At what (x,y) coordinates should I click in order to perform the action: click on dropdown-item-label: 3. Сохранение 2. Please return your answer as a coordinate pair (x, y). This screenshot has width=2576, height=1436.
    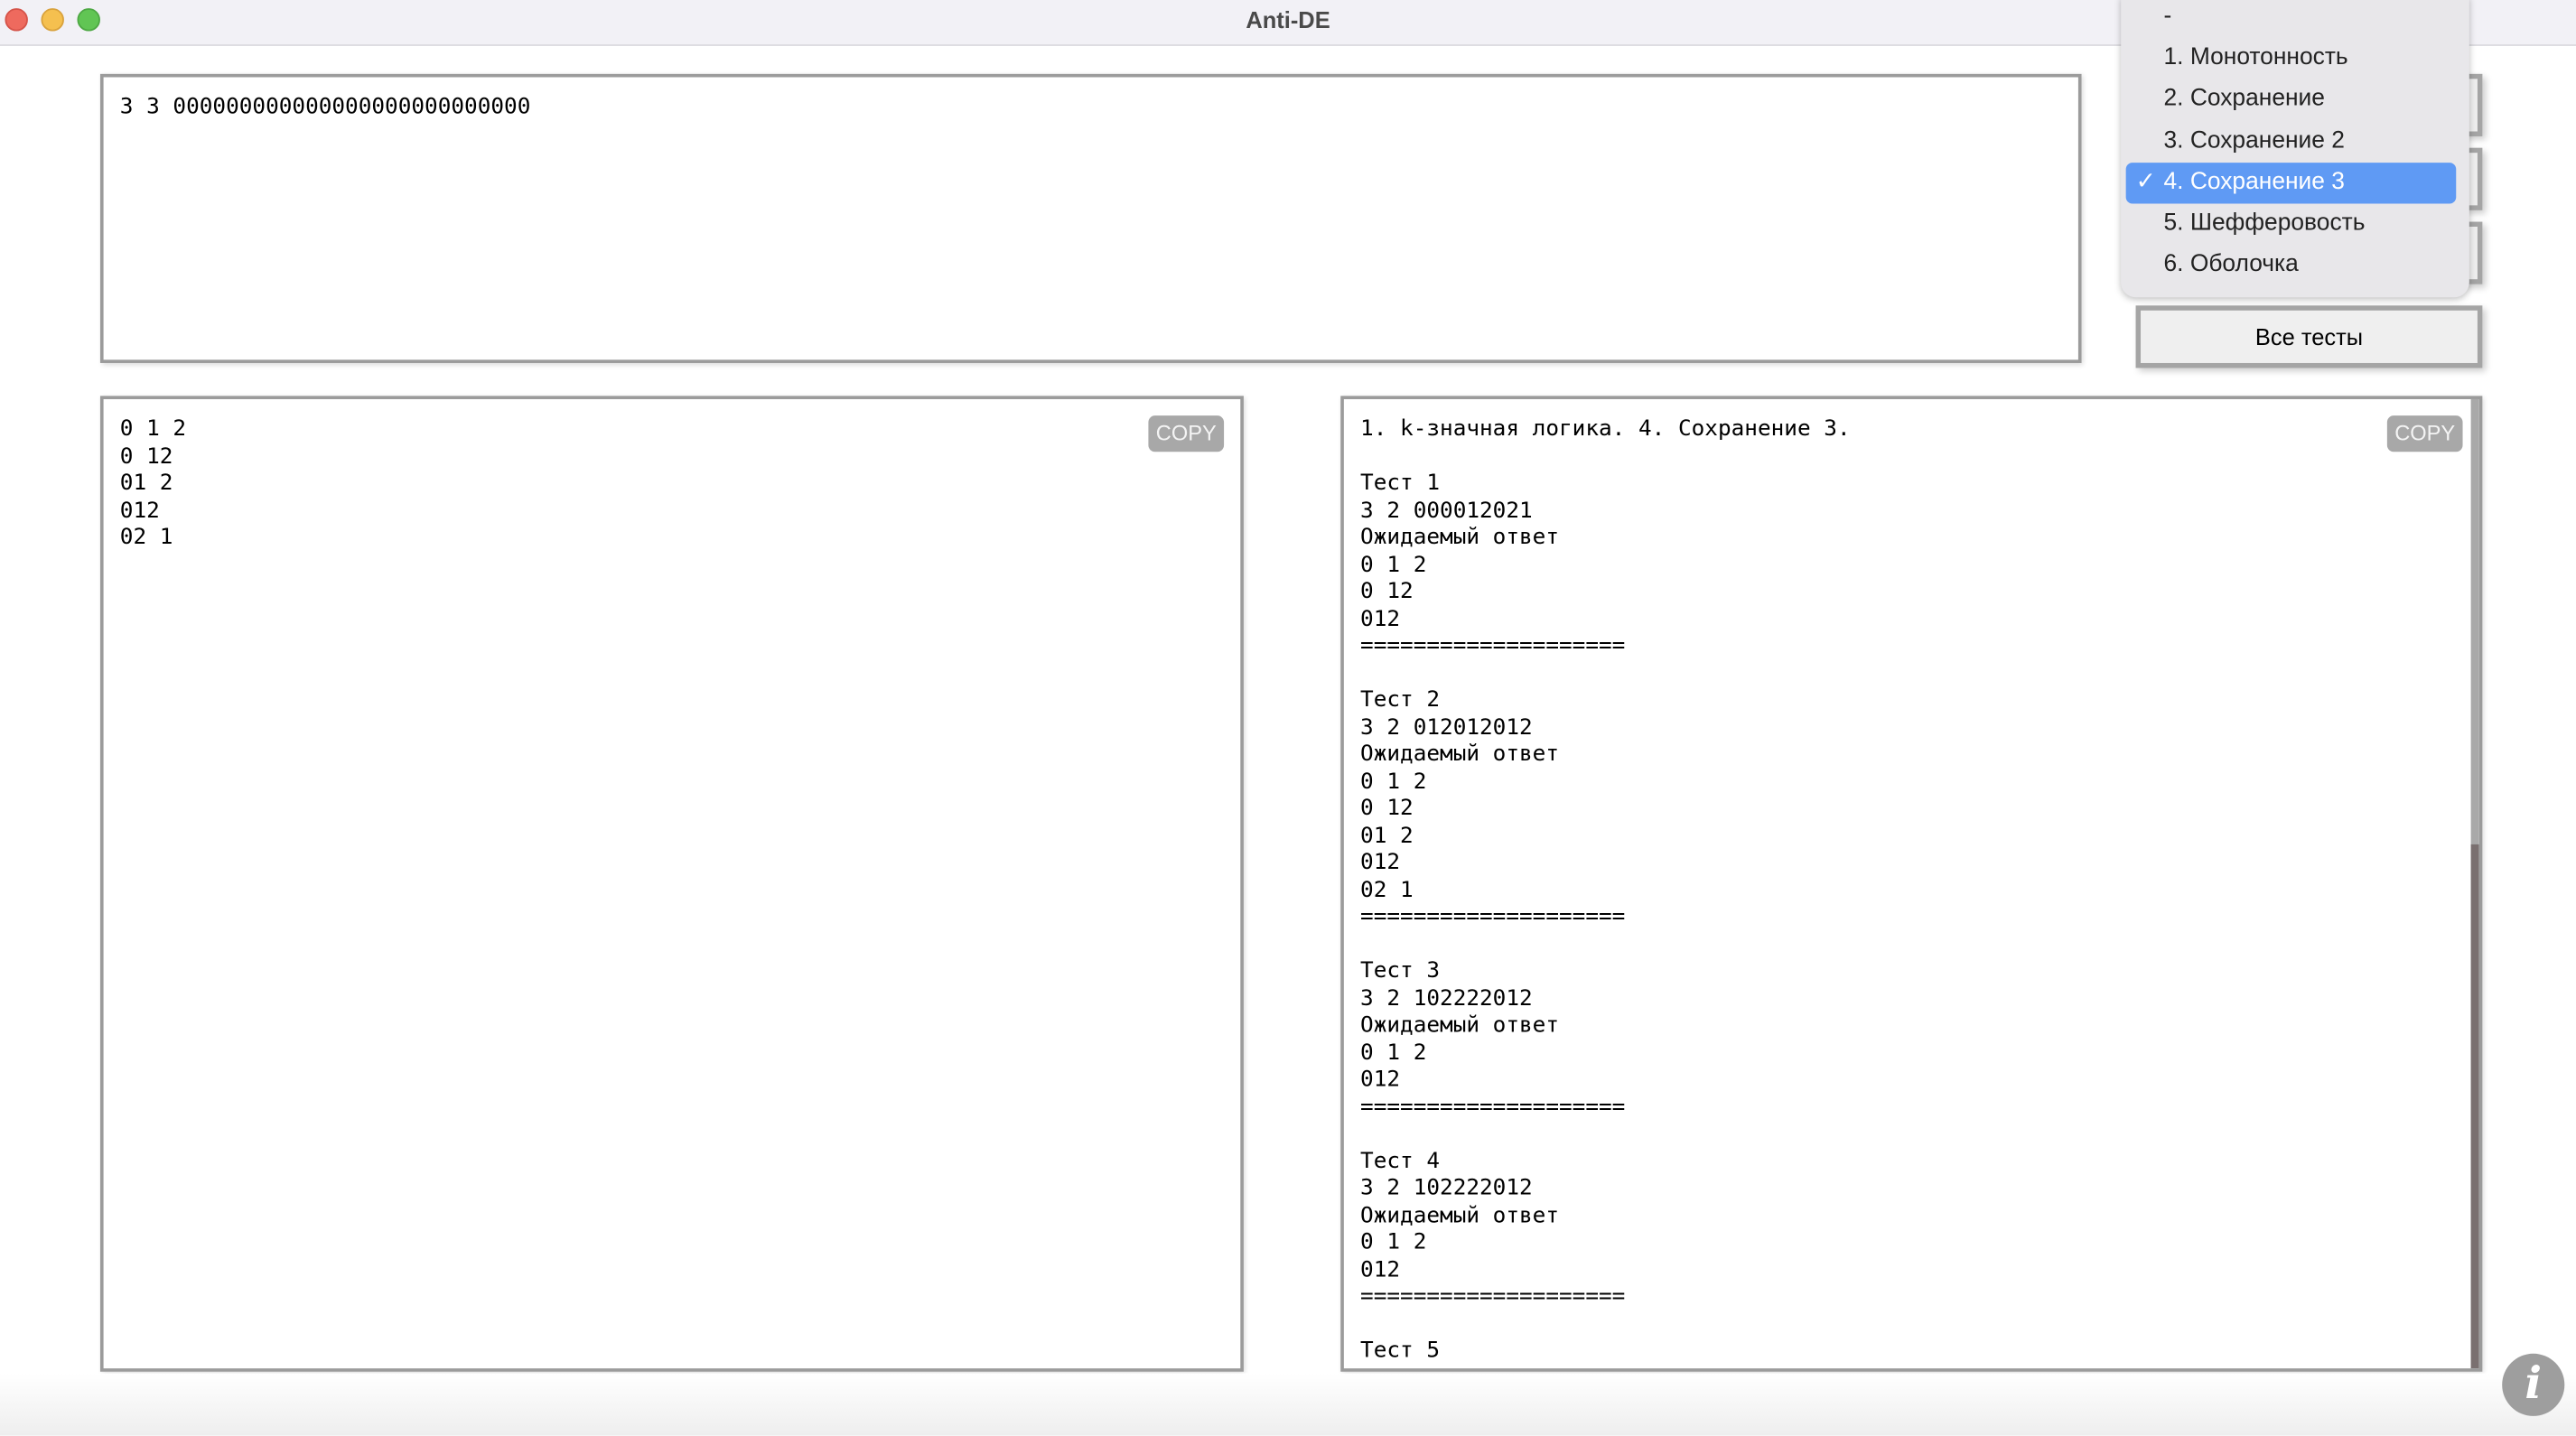
    Looking at the image, I should click on (2254, 140).